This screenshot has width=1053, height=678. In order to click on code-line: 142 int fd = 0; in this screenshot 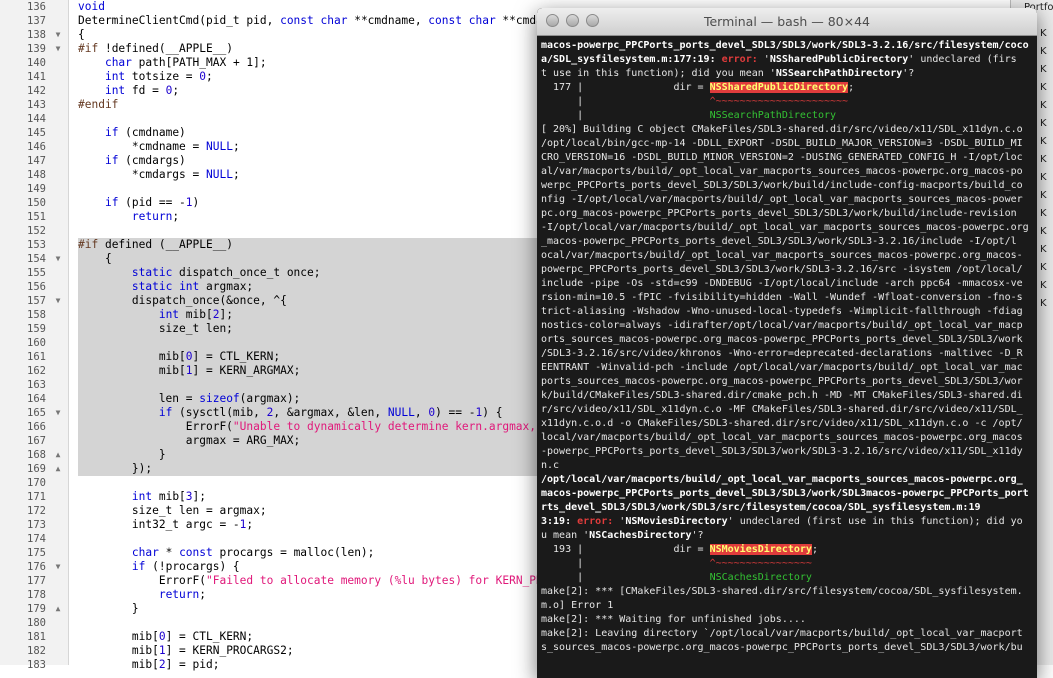, I will do `click(270, 91)`.